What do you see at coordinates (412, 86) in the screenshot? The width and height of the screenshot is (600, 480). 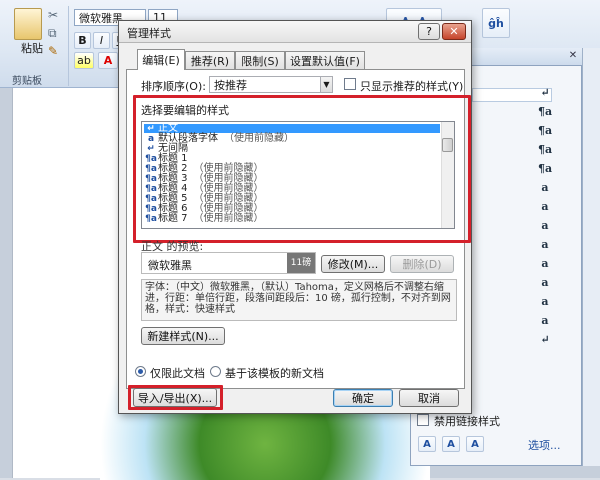 I see `only-recommended-label: 只显示推荐的样式(Y)` at bounding box center [412, 86].